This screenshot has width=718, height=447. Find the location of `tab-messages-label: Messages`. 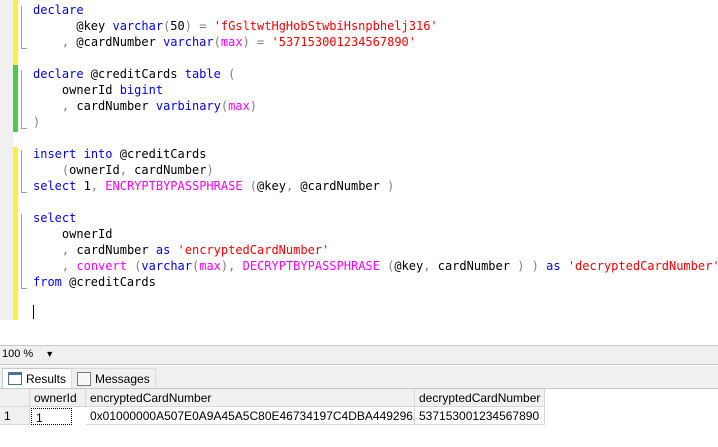

tab-messages-label: Messages is located at coordinates (122, 378).